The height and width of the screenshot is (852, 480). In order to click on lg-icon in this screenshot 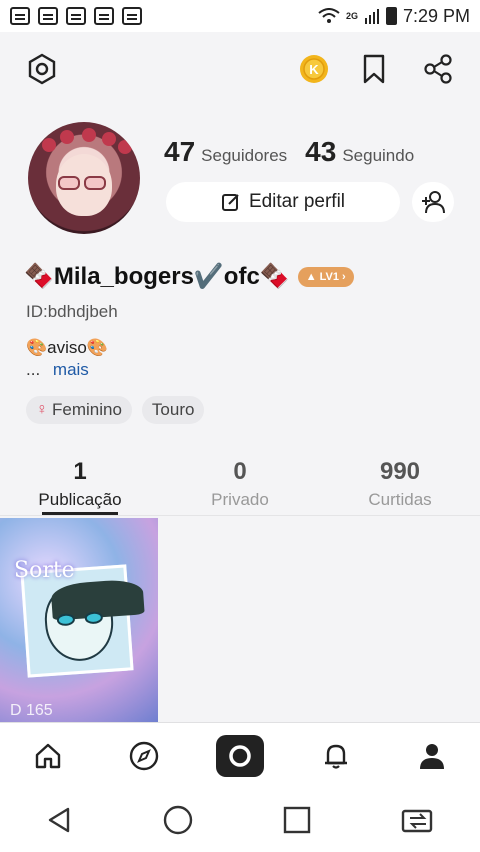, I will do `click(48, 16)`.